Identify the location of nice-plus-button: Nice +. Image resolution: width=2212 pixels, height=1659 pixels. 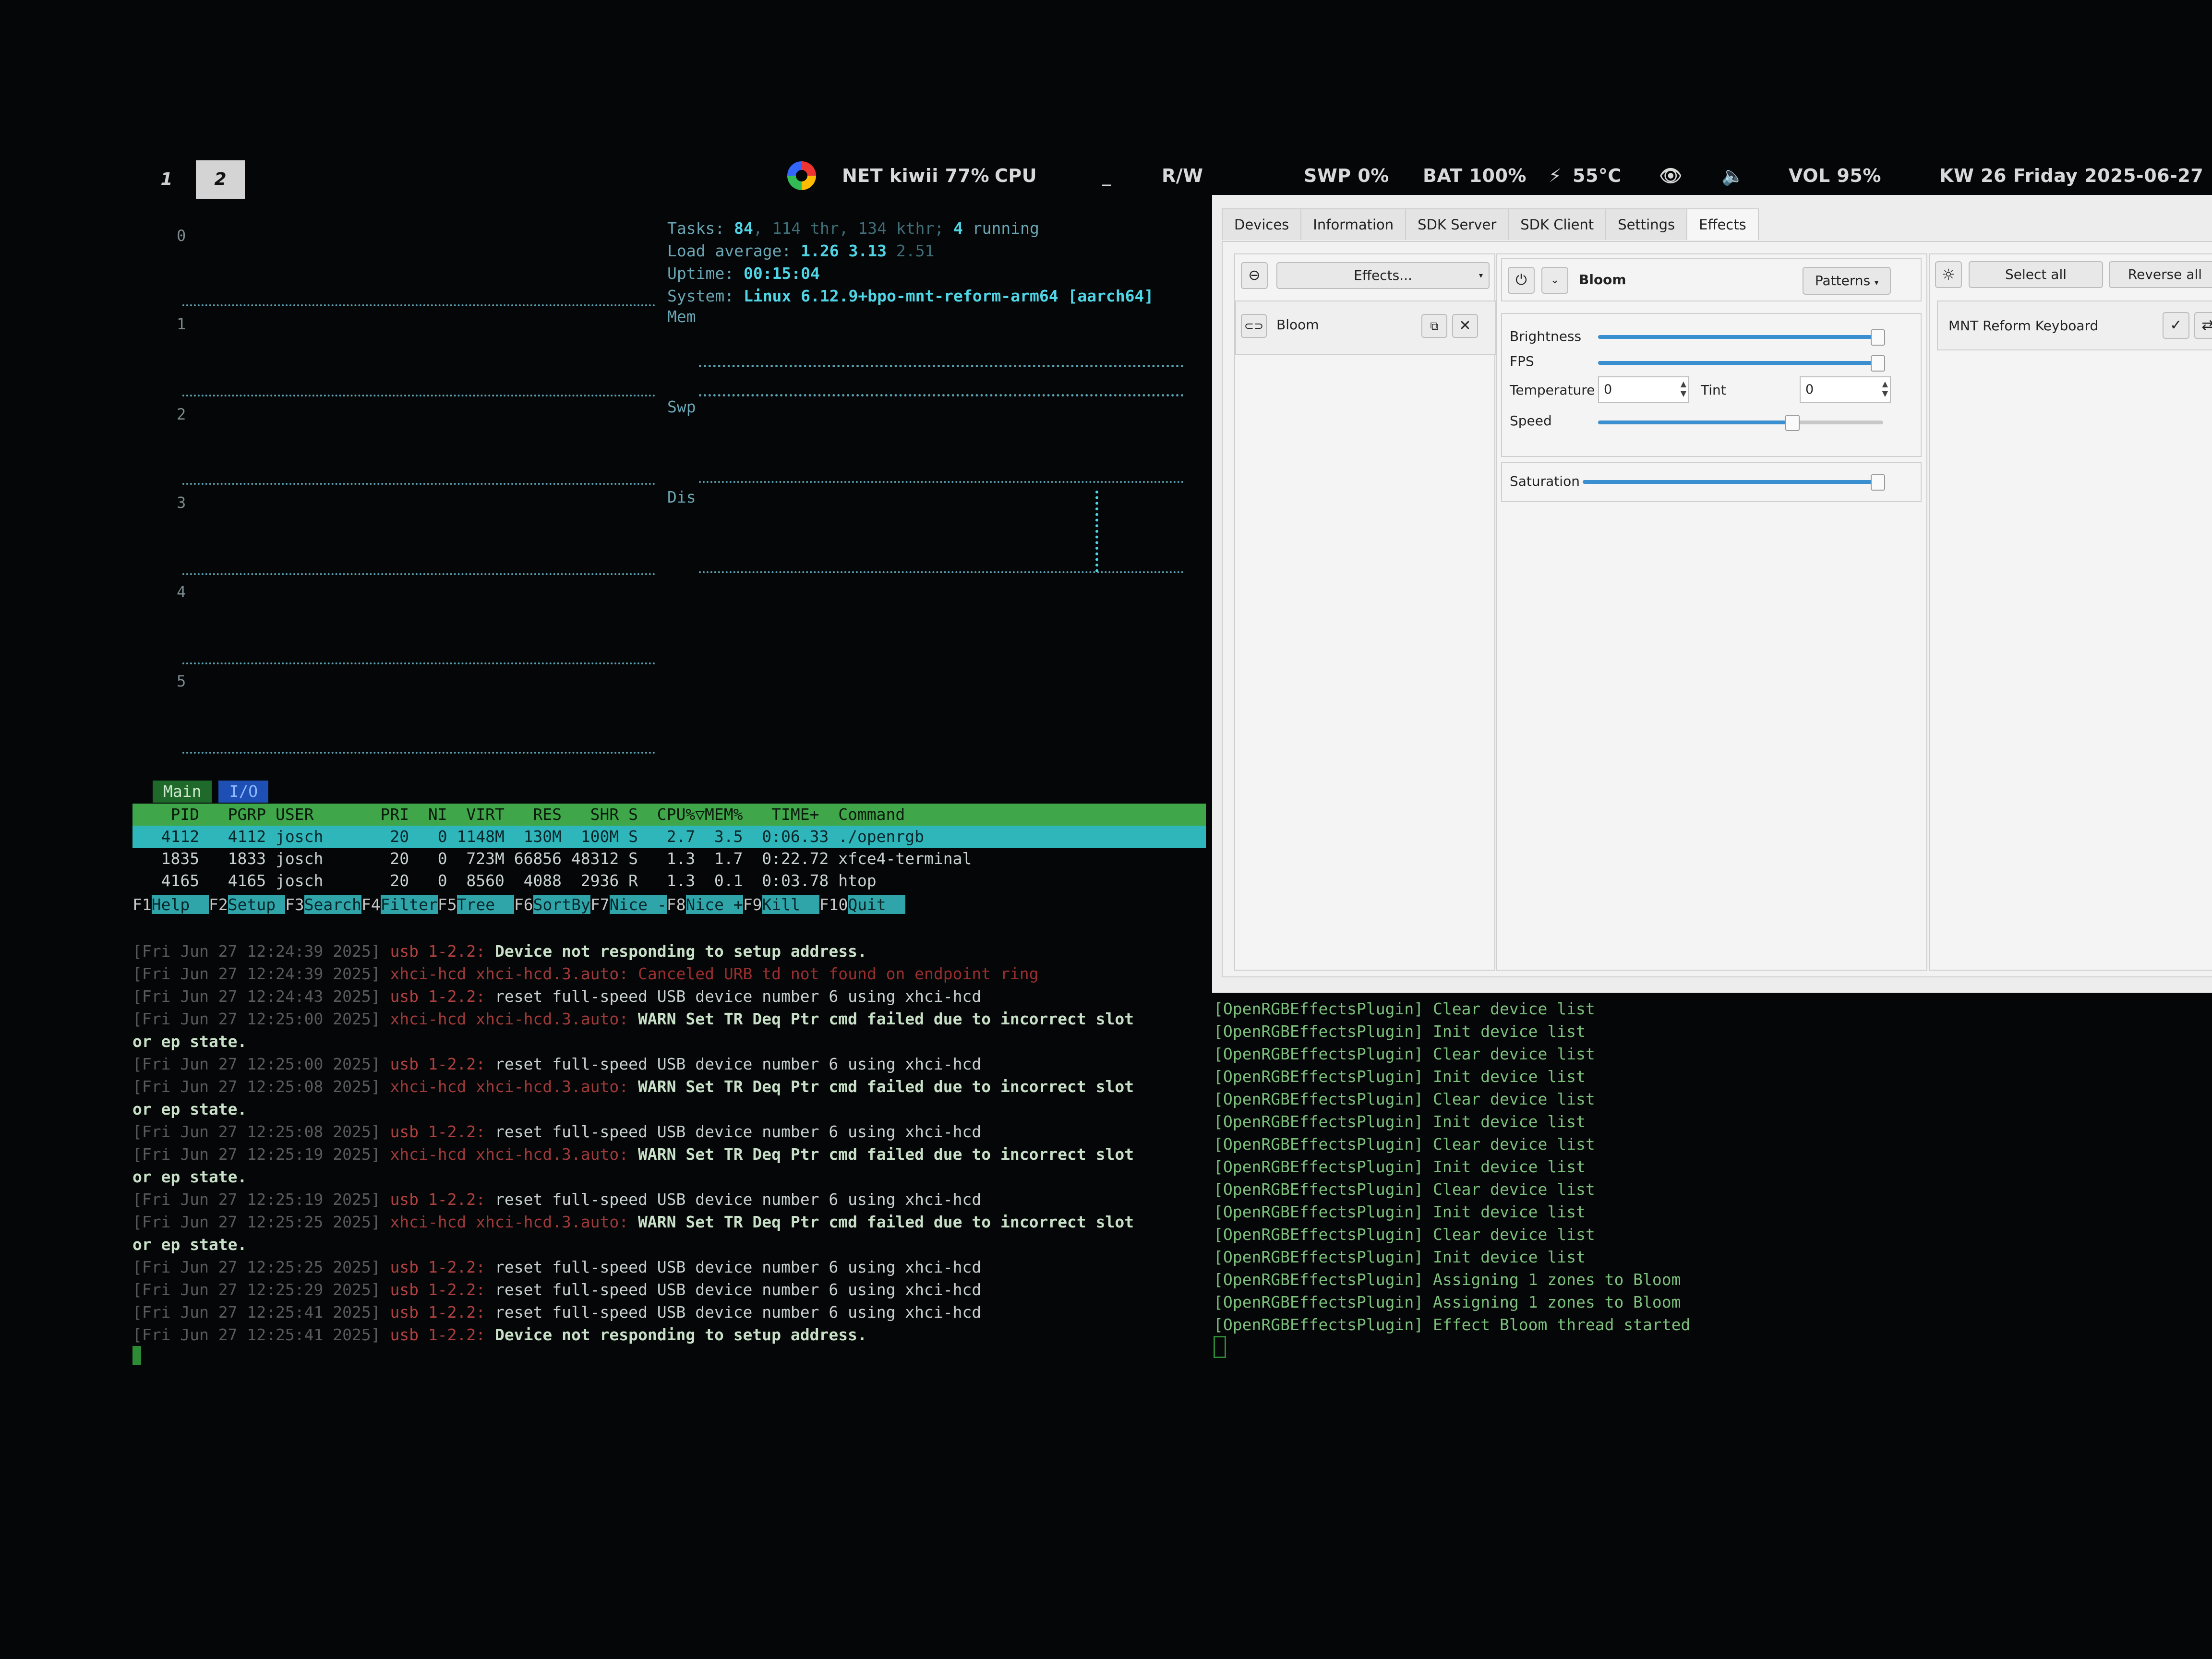
(714, 904).